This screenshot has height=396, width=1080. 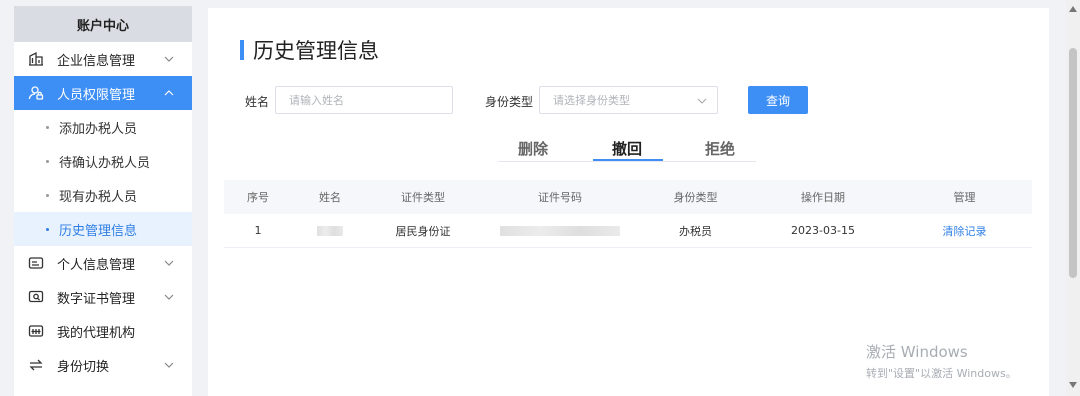 What do you see at coordinates (533, 148) in the screenshot?
I see `tab-delete: 删除` at bounding box center [533, 148].